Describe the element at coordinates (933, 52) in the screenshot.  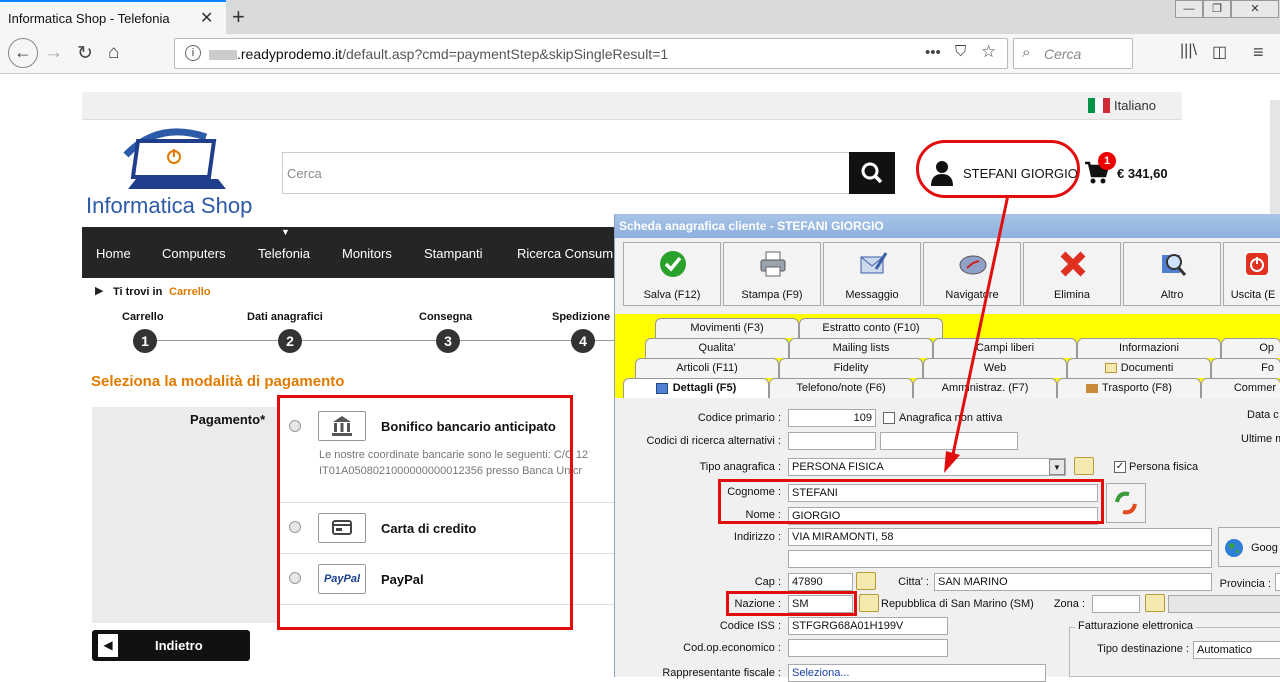
I see `more-actions-icon: •••` at that location.